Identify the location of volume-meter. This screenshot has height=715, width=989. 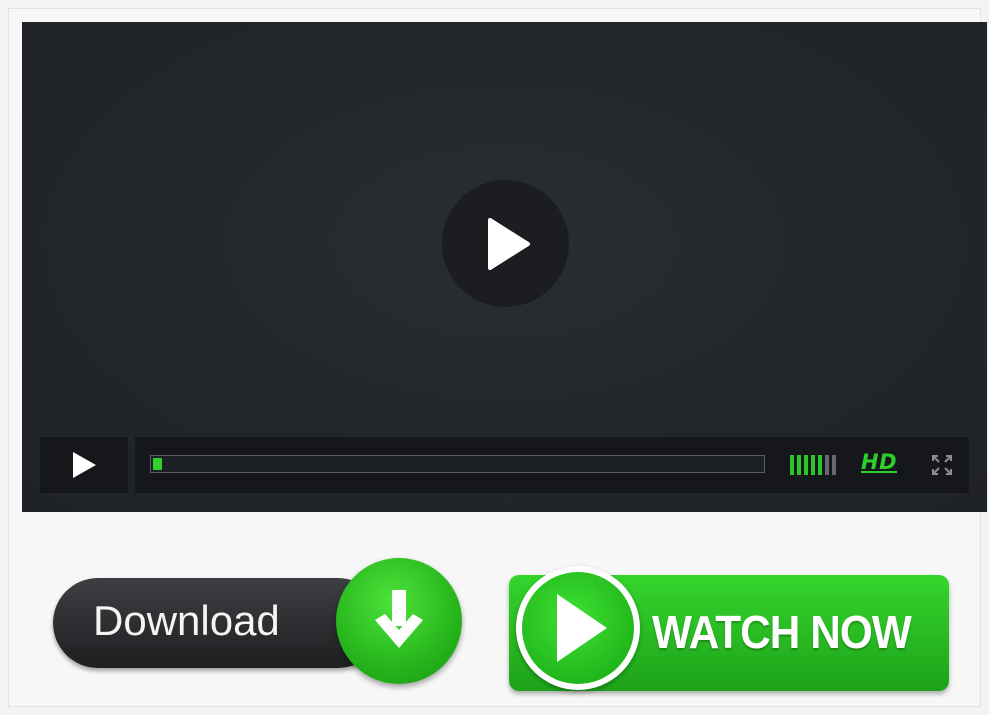
(813, 465).